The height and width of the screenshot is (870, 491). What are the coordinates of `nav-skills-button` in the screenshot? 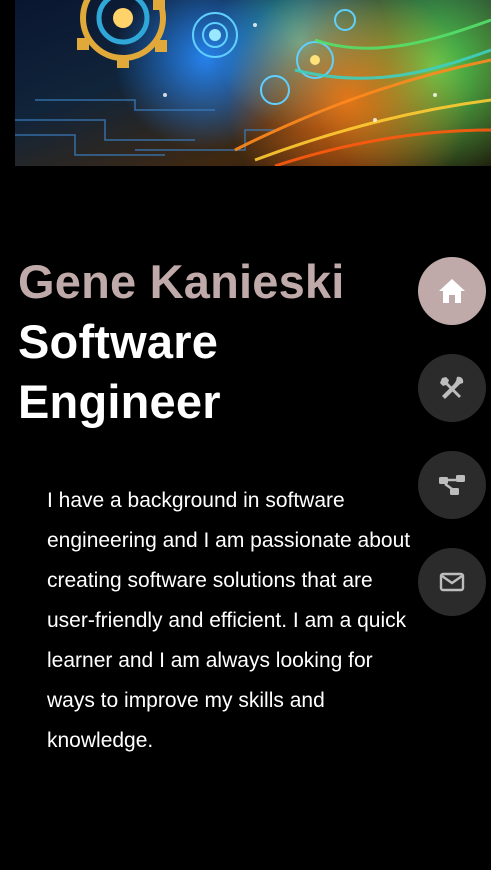 It's located at (452, 388).